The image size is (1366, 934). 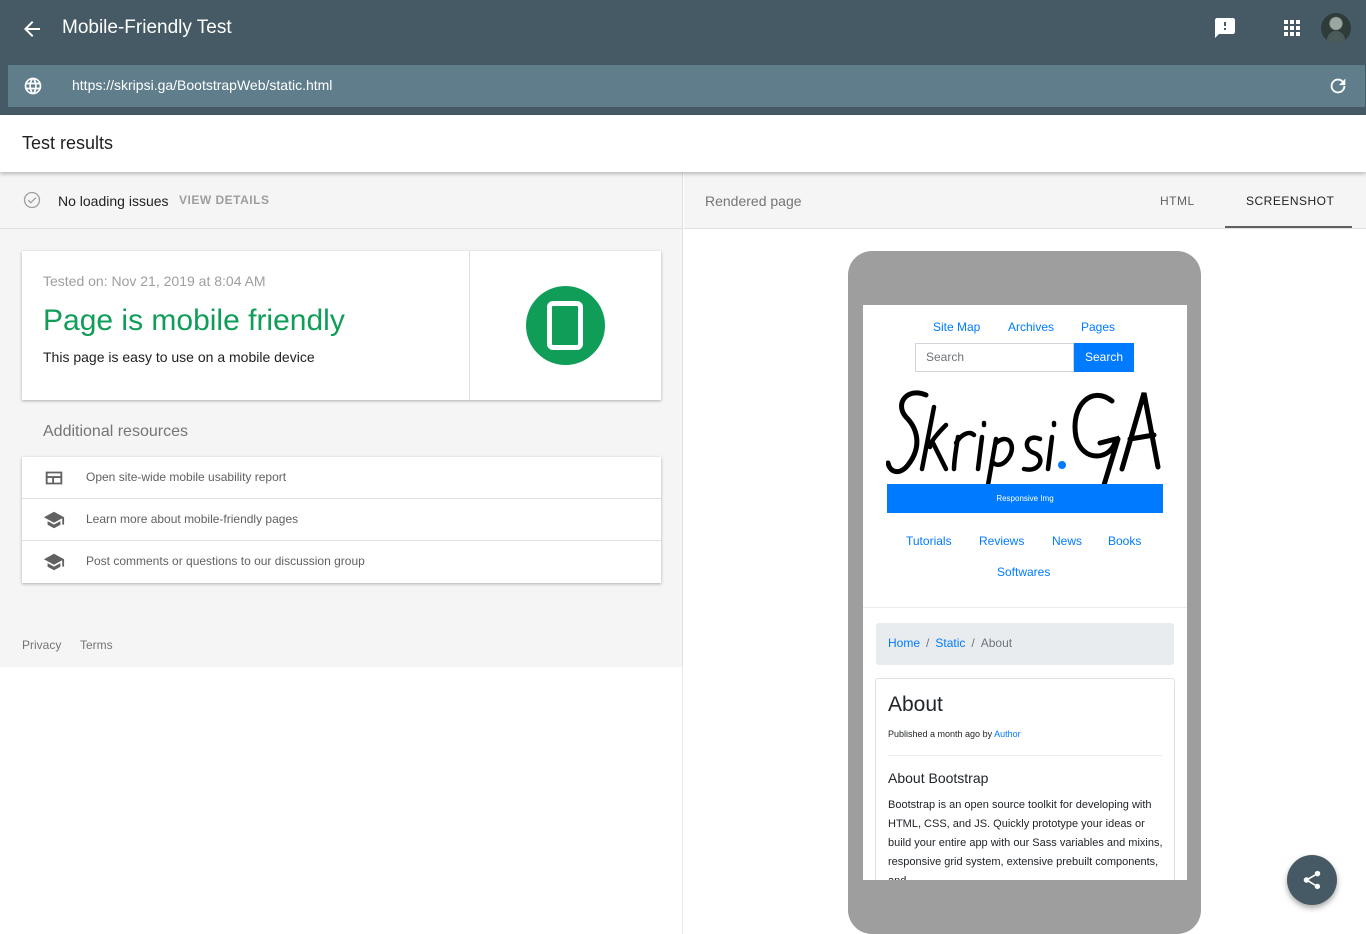 What do you see at coordinates (1290, 201) in the screenshot?
I see `tab-screenshot: SCREENSHOT` at bounding box center [1290, 201].